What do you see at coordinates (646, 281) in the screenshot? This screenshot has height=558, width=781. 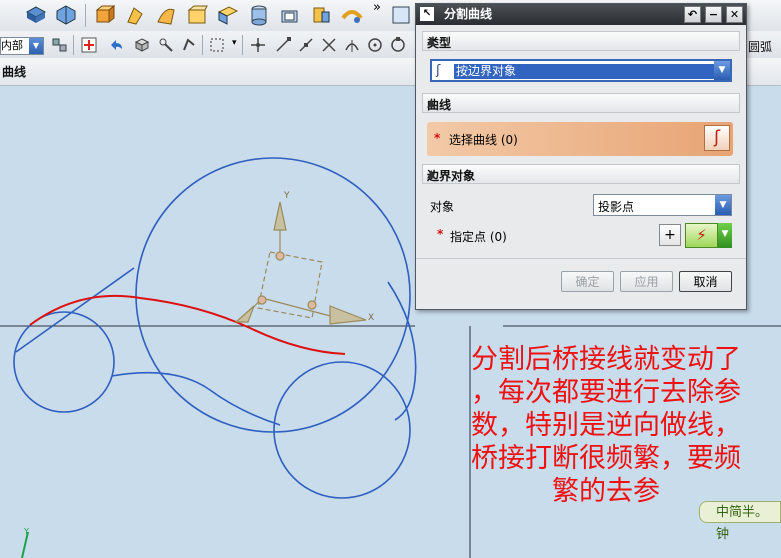 I see `apply-button: 应用` at bounding box center [646, 281].